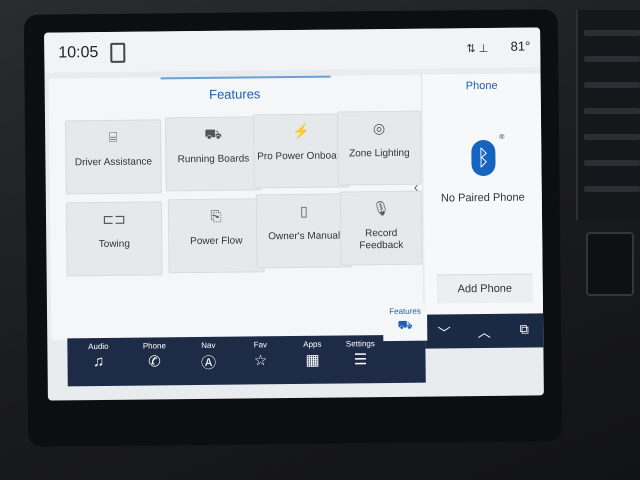 This screenshot has width=640, height=480. I want to click on phone-status-text: No Paired Phone, so click(482, 198).